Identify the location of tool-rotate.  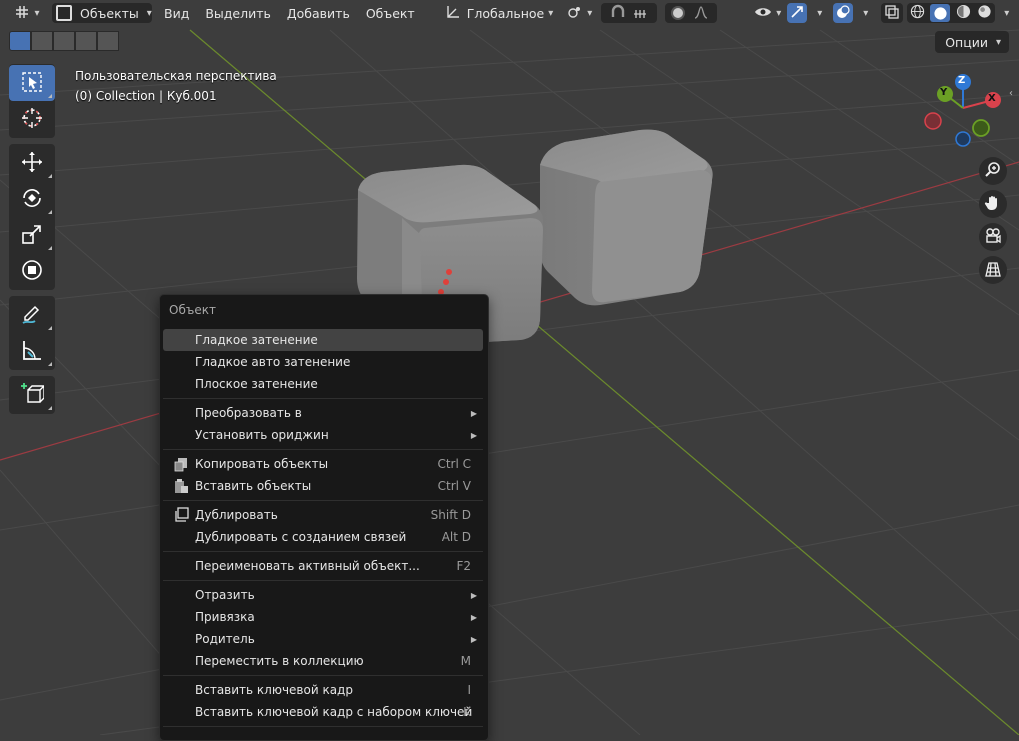
(32, 199).